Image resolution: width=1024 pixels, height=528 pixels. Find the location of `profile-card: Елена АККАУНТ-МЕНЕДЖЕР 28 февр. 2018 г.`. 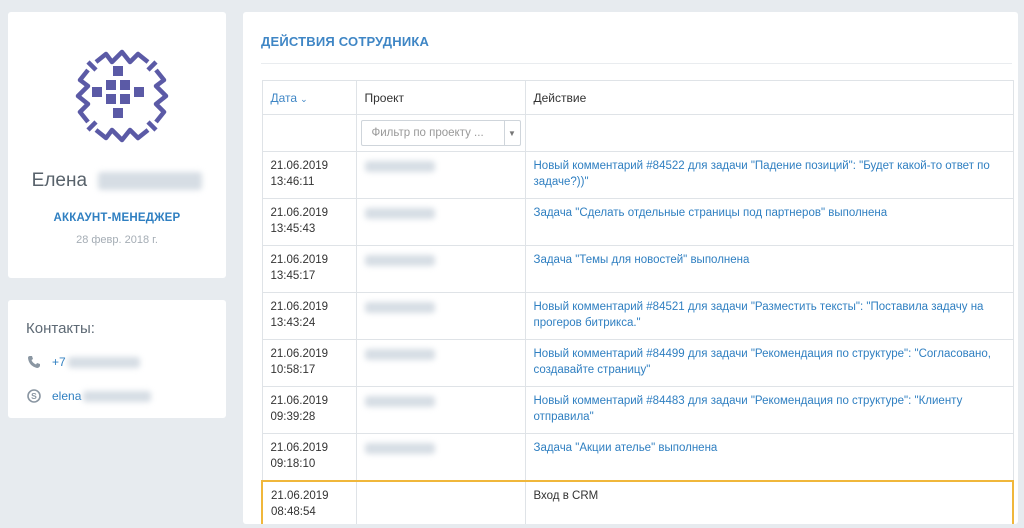

profile-card: Елена АККАУНТ-МЕНЕДЖЕР 28 февр. 2018 г. is located at coordinates (117, 145).